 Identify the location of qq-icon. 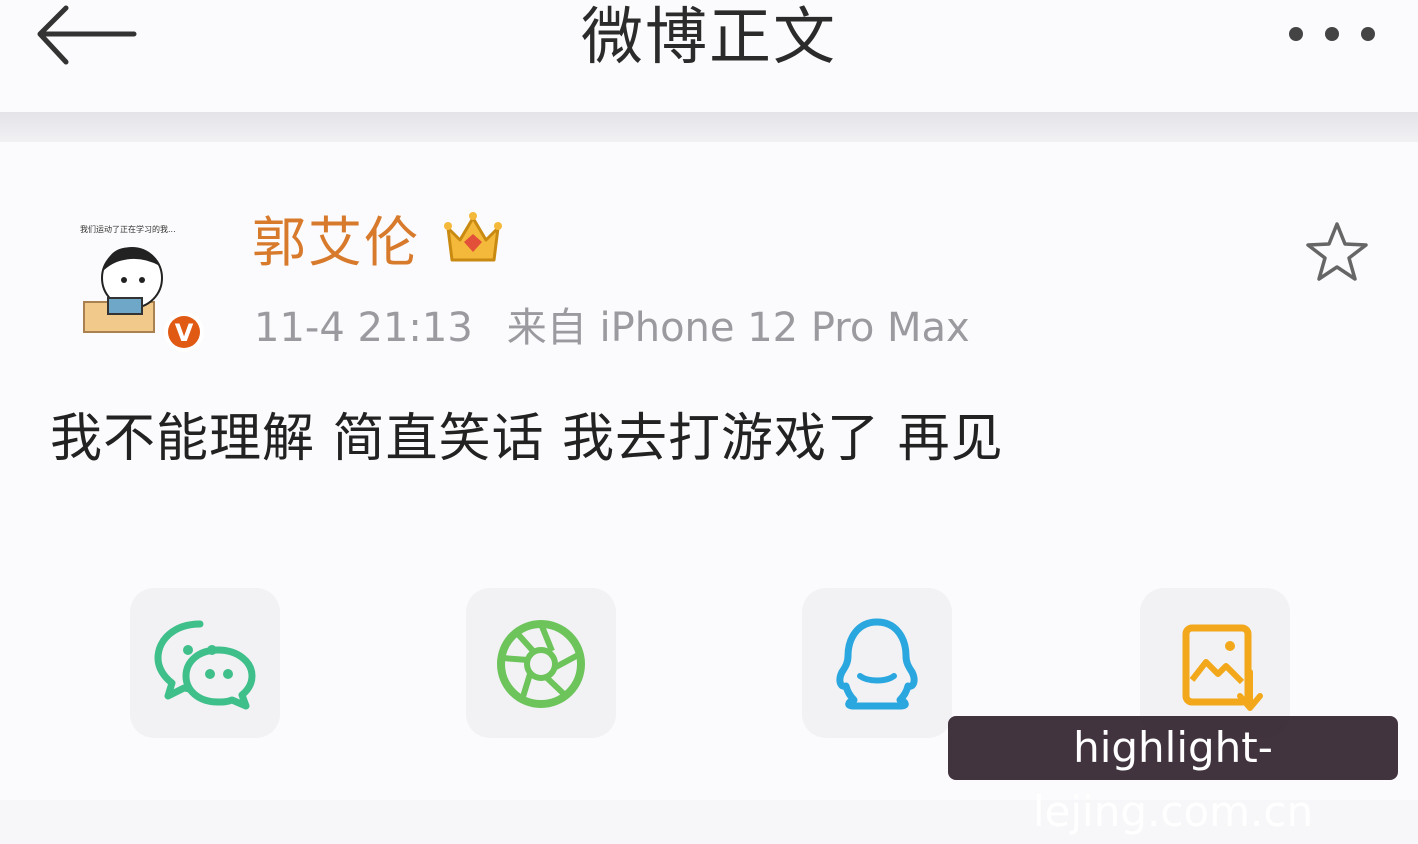
(877, 664).